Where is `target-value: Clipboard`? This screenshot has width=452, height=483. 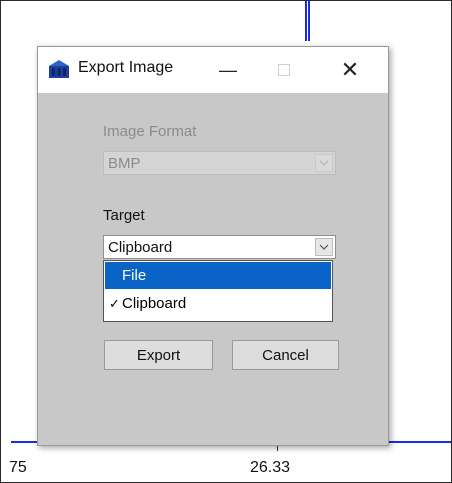 target-value: Clipboard is located at coordinates (140, 247).